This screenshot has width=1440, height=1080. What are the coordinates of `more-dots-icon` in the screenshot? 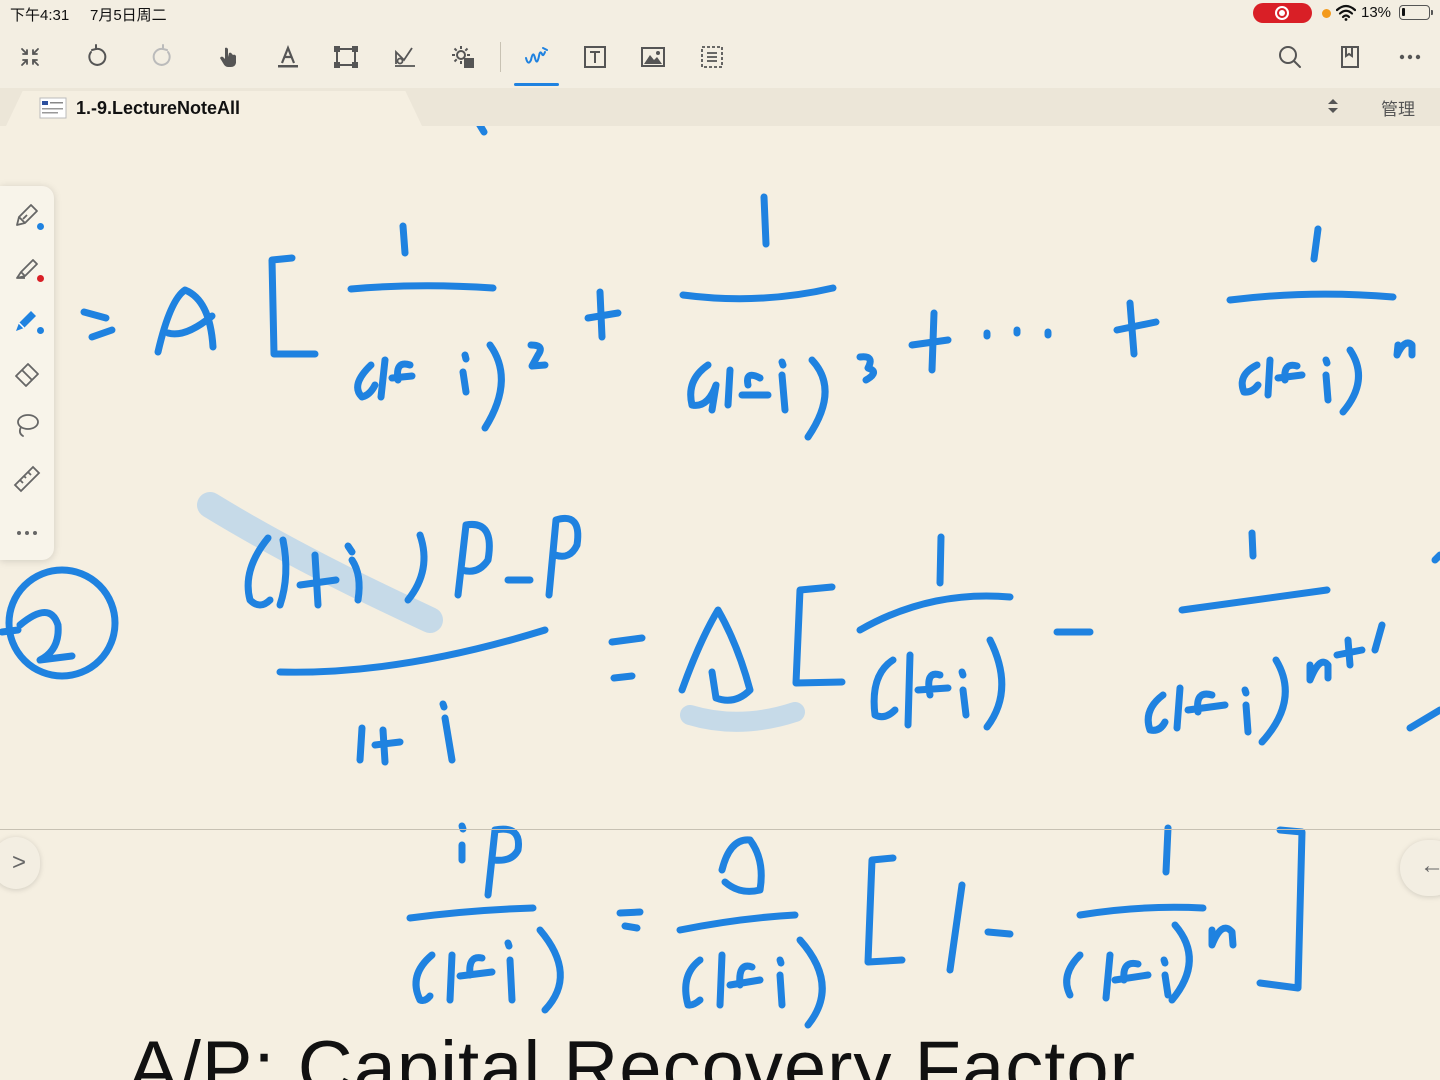 It's located at (27, 533).